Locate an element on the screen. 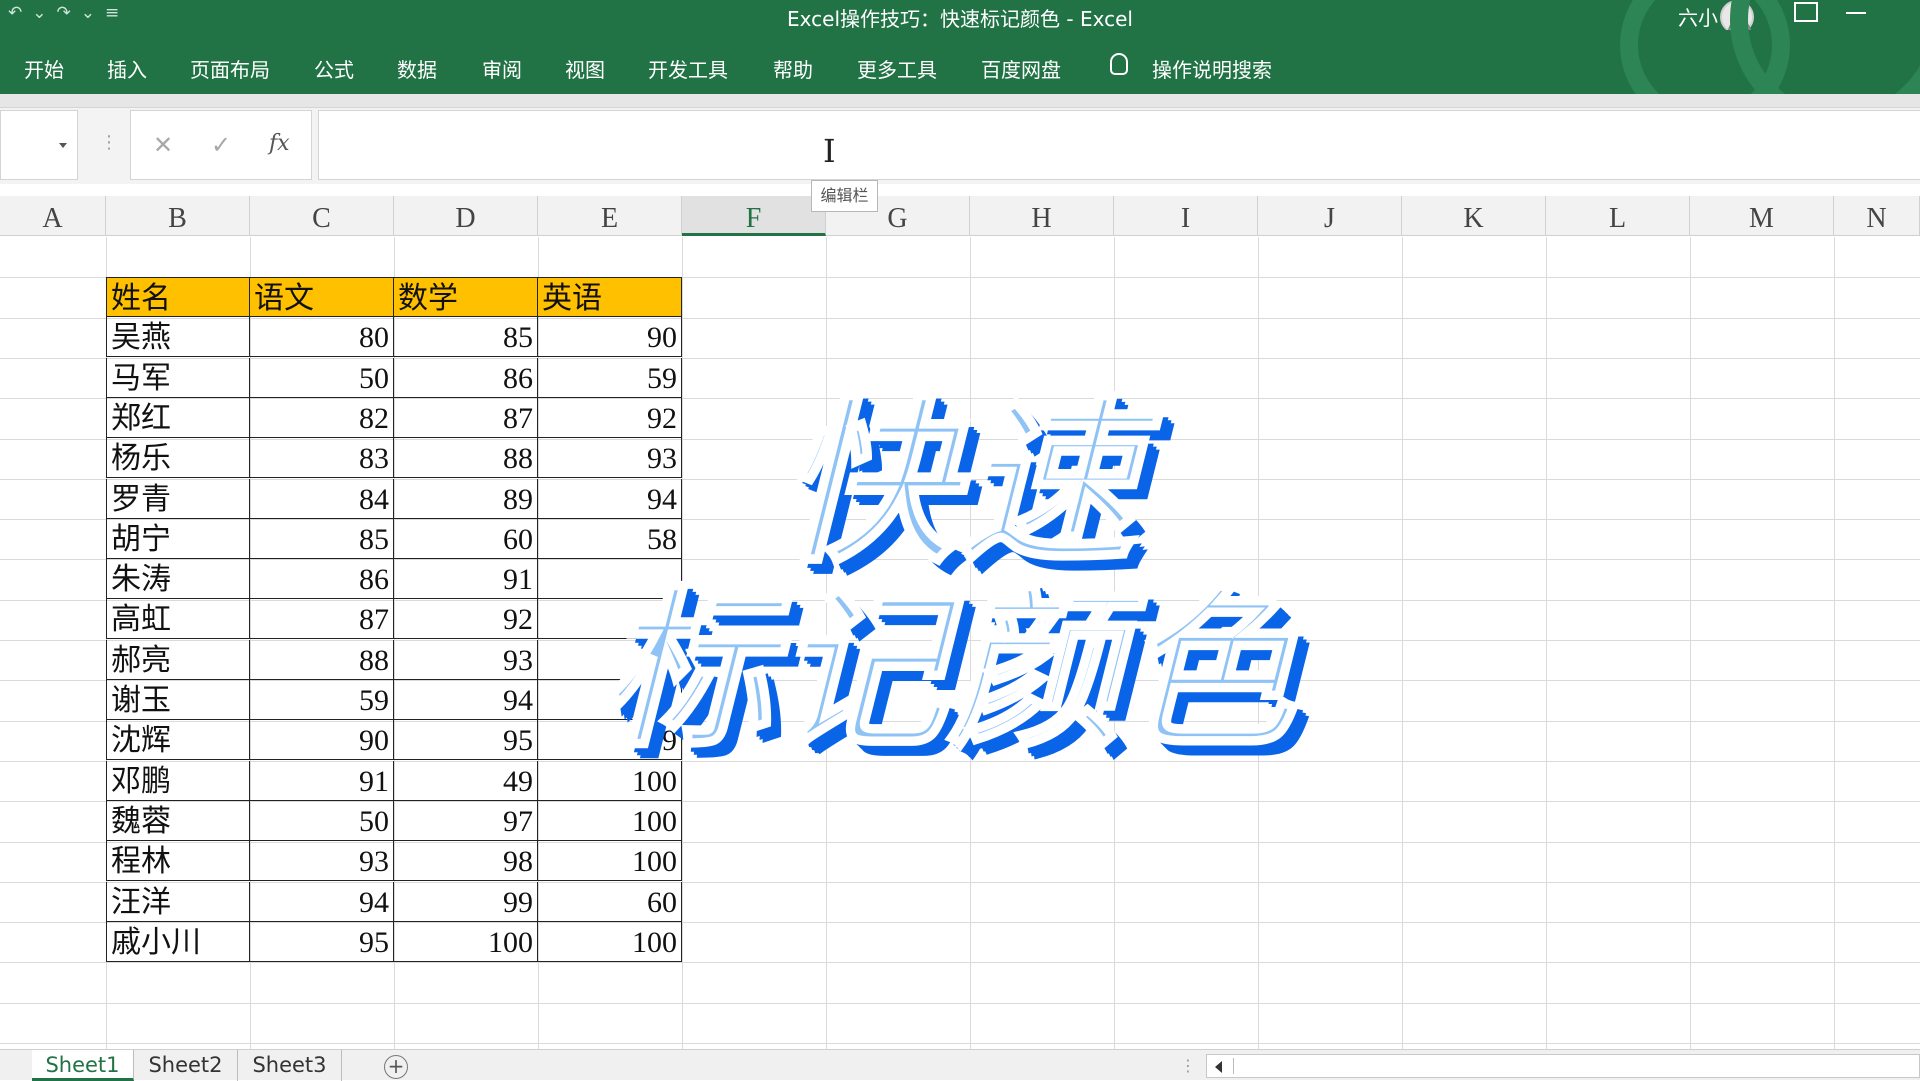 The width and height of the screenshot is (1920, 1081). student-name-cell: 罗青 is located at coordinates (178, 499).